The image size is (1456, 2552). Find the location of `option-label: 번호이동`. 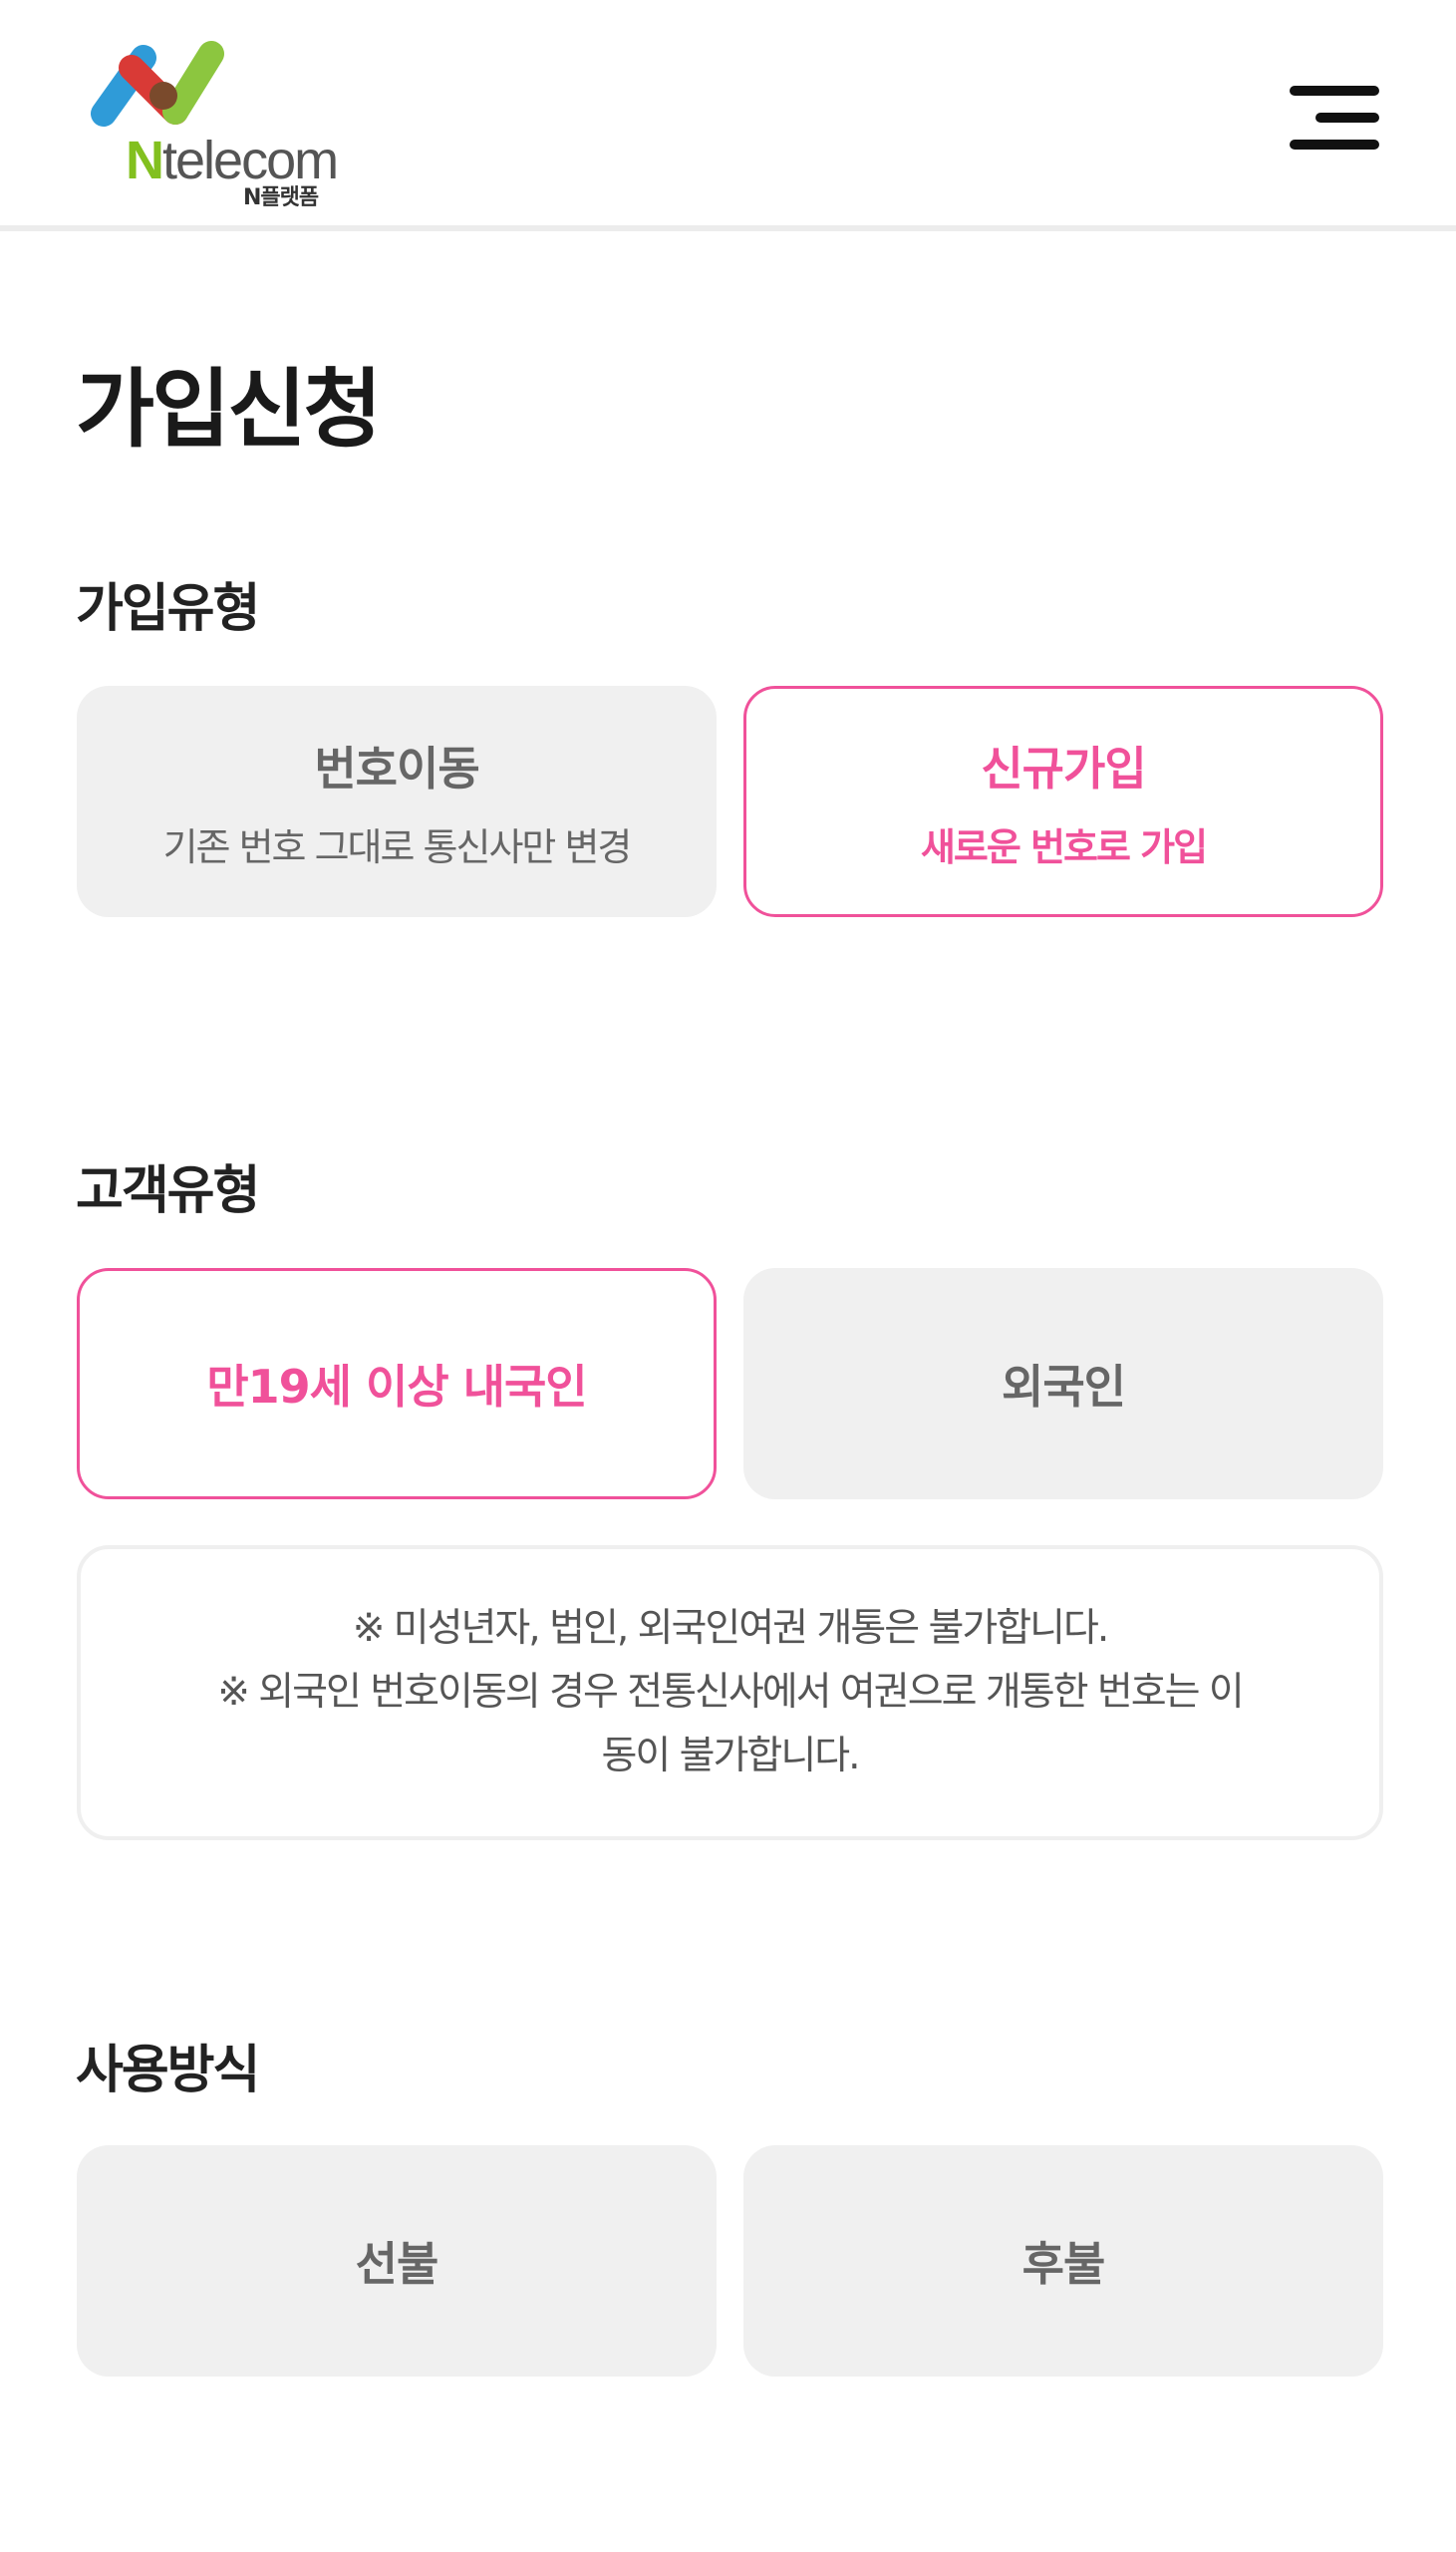

option-label: 번호이동 is located at coordinates (396, 768).